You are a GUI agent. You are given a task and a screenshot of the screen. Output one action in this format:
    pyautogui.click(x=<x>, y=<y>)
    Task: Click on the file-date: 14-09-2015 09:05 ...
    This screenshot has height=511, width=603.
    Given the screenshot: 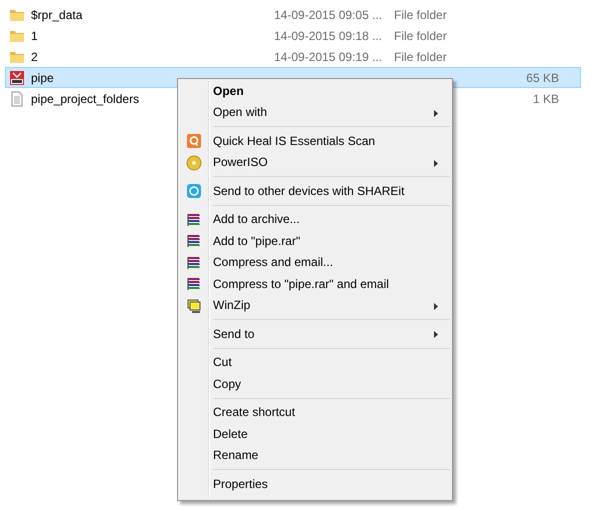 What is the action you would take?
    pyautogui.click(x=328, y=15)
    